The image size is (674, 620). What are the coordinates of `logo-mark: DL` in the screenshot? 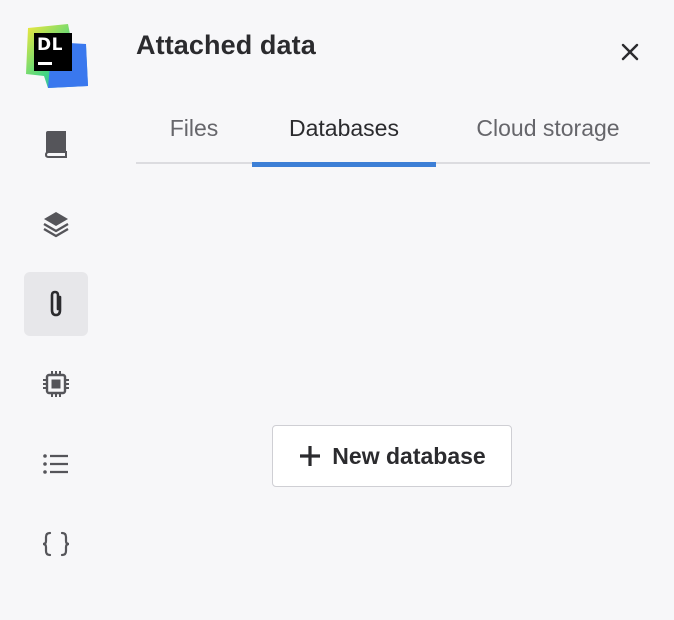 It's located at (53, 52).